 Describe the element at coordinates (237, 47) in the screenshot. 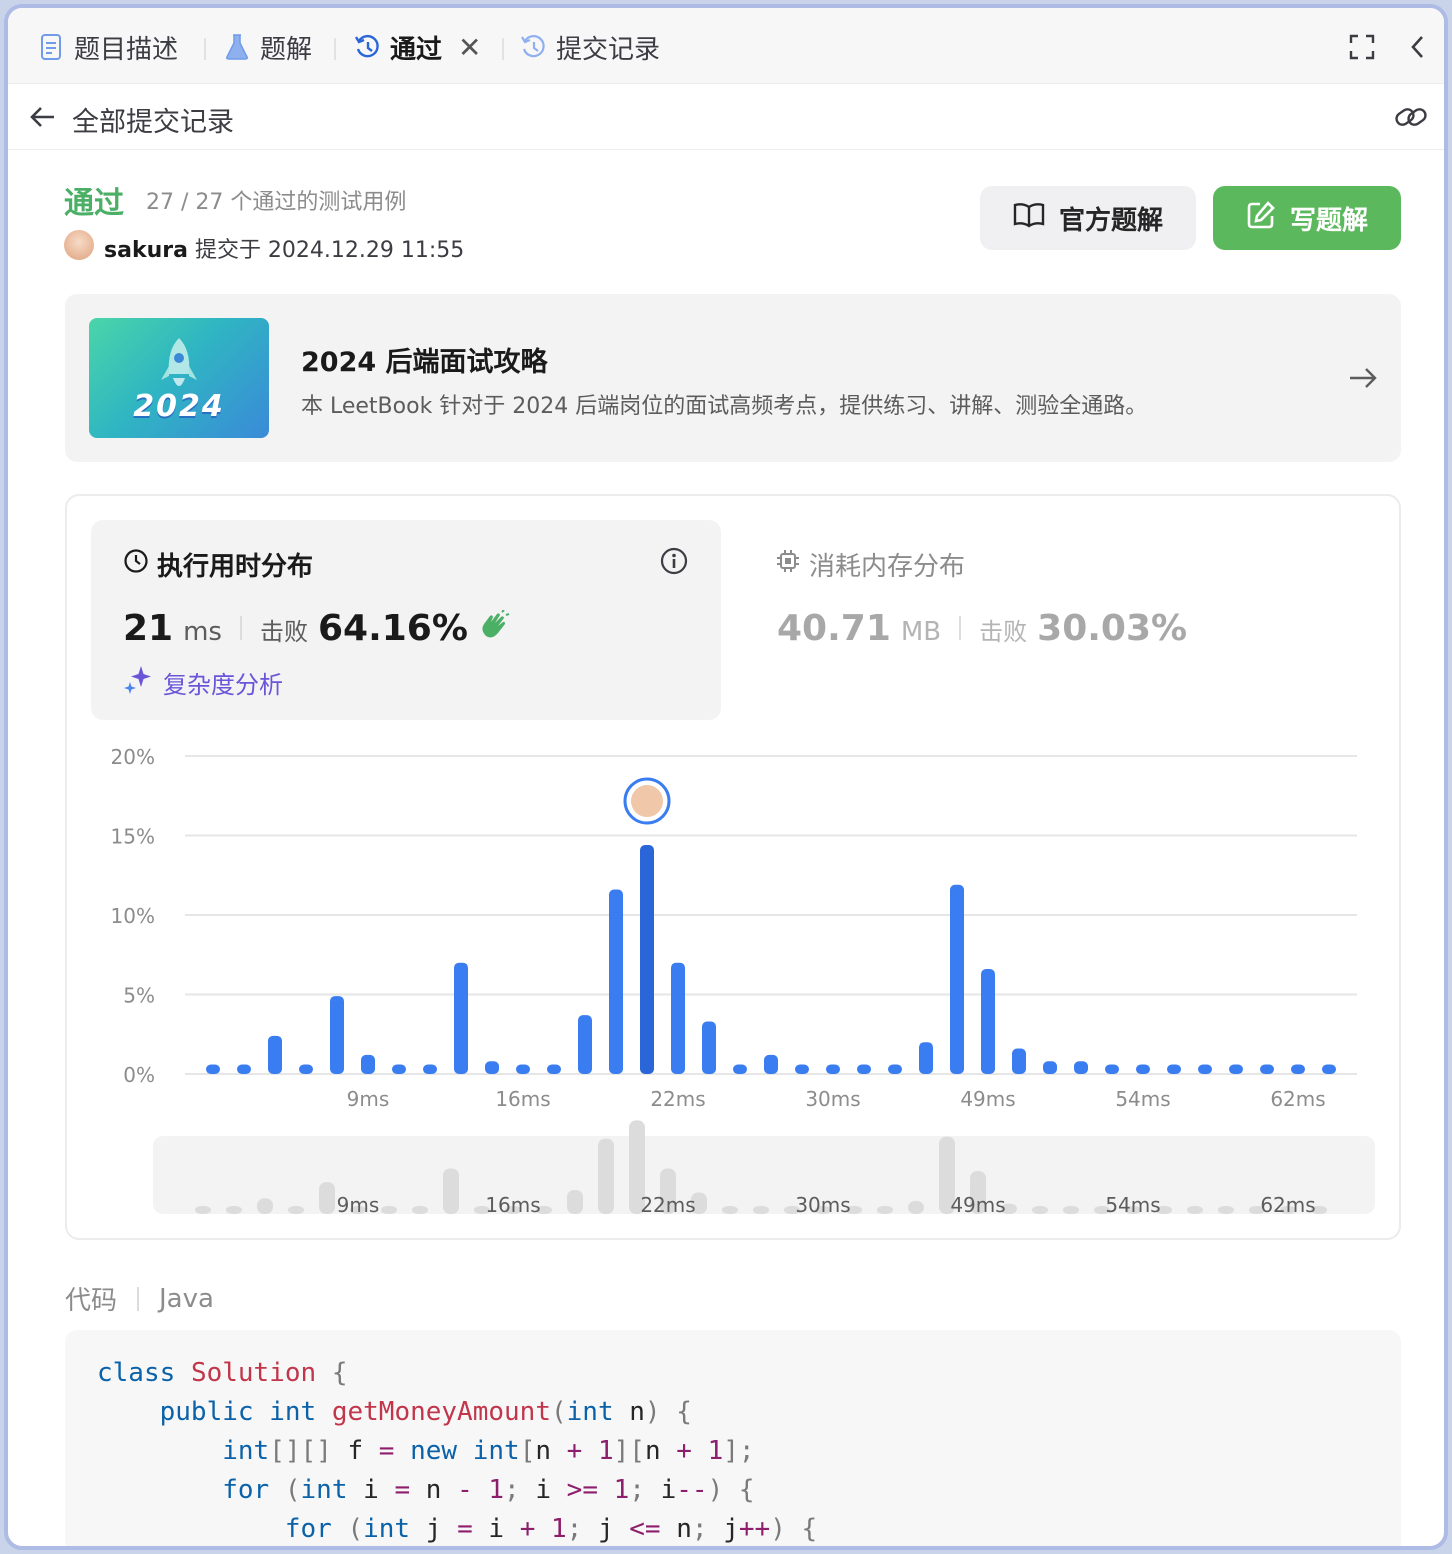

I see `flask-icon` at that location.